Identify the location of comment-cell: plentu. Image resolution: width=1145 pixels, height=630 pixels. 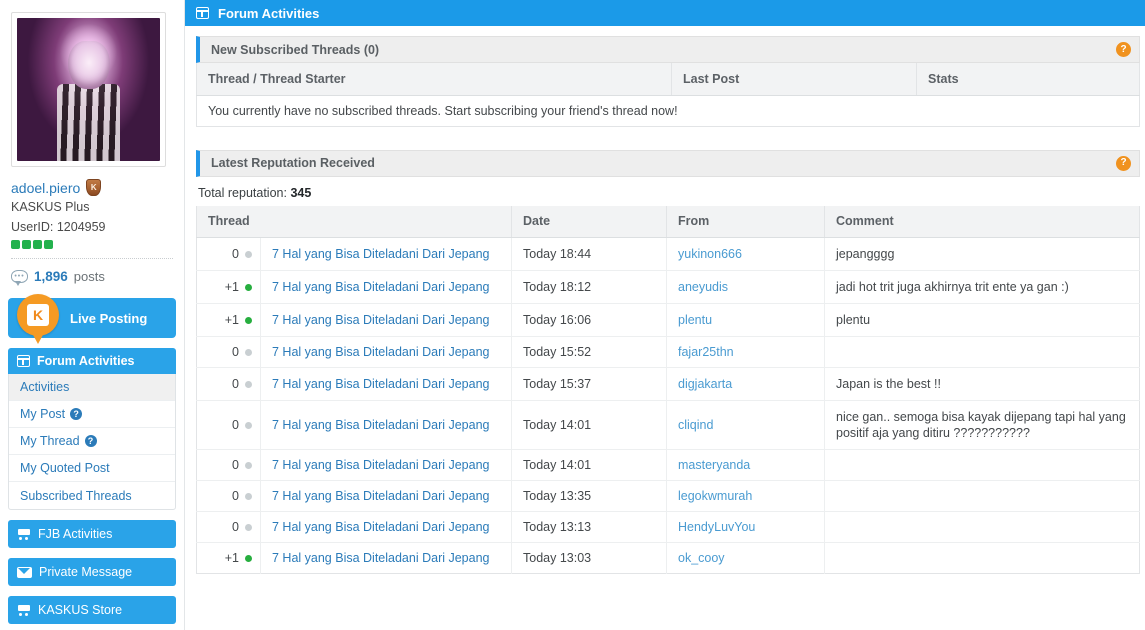
(982, 320).